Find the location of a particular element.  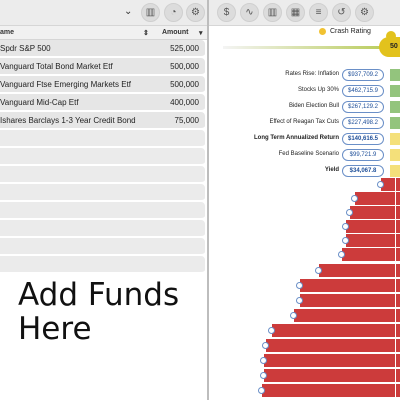

crash-rating-slider-track is located at coordinates (308, 47).